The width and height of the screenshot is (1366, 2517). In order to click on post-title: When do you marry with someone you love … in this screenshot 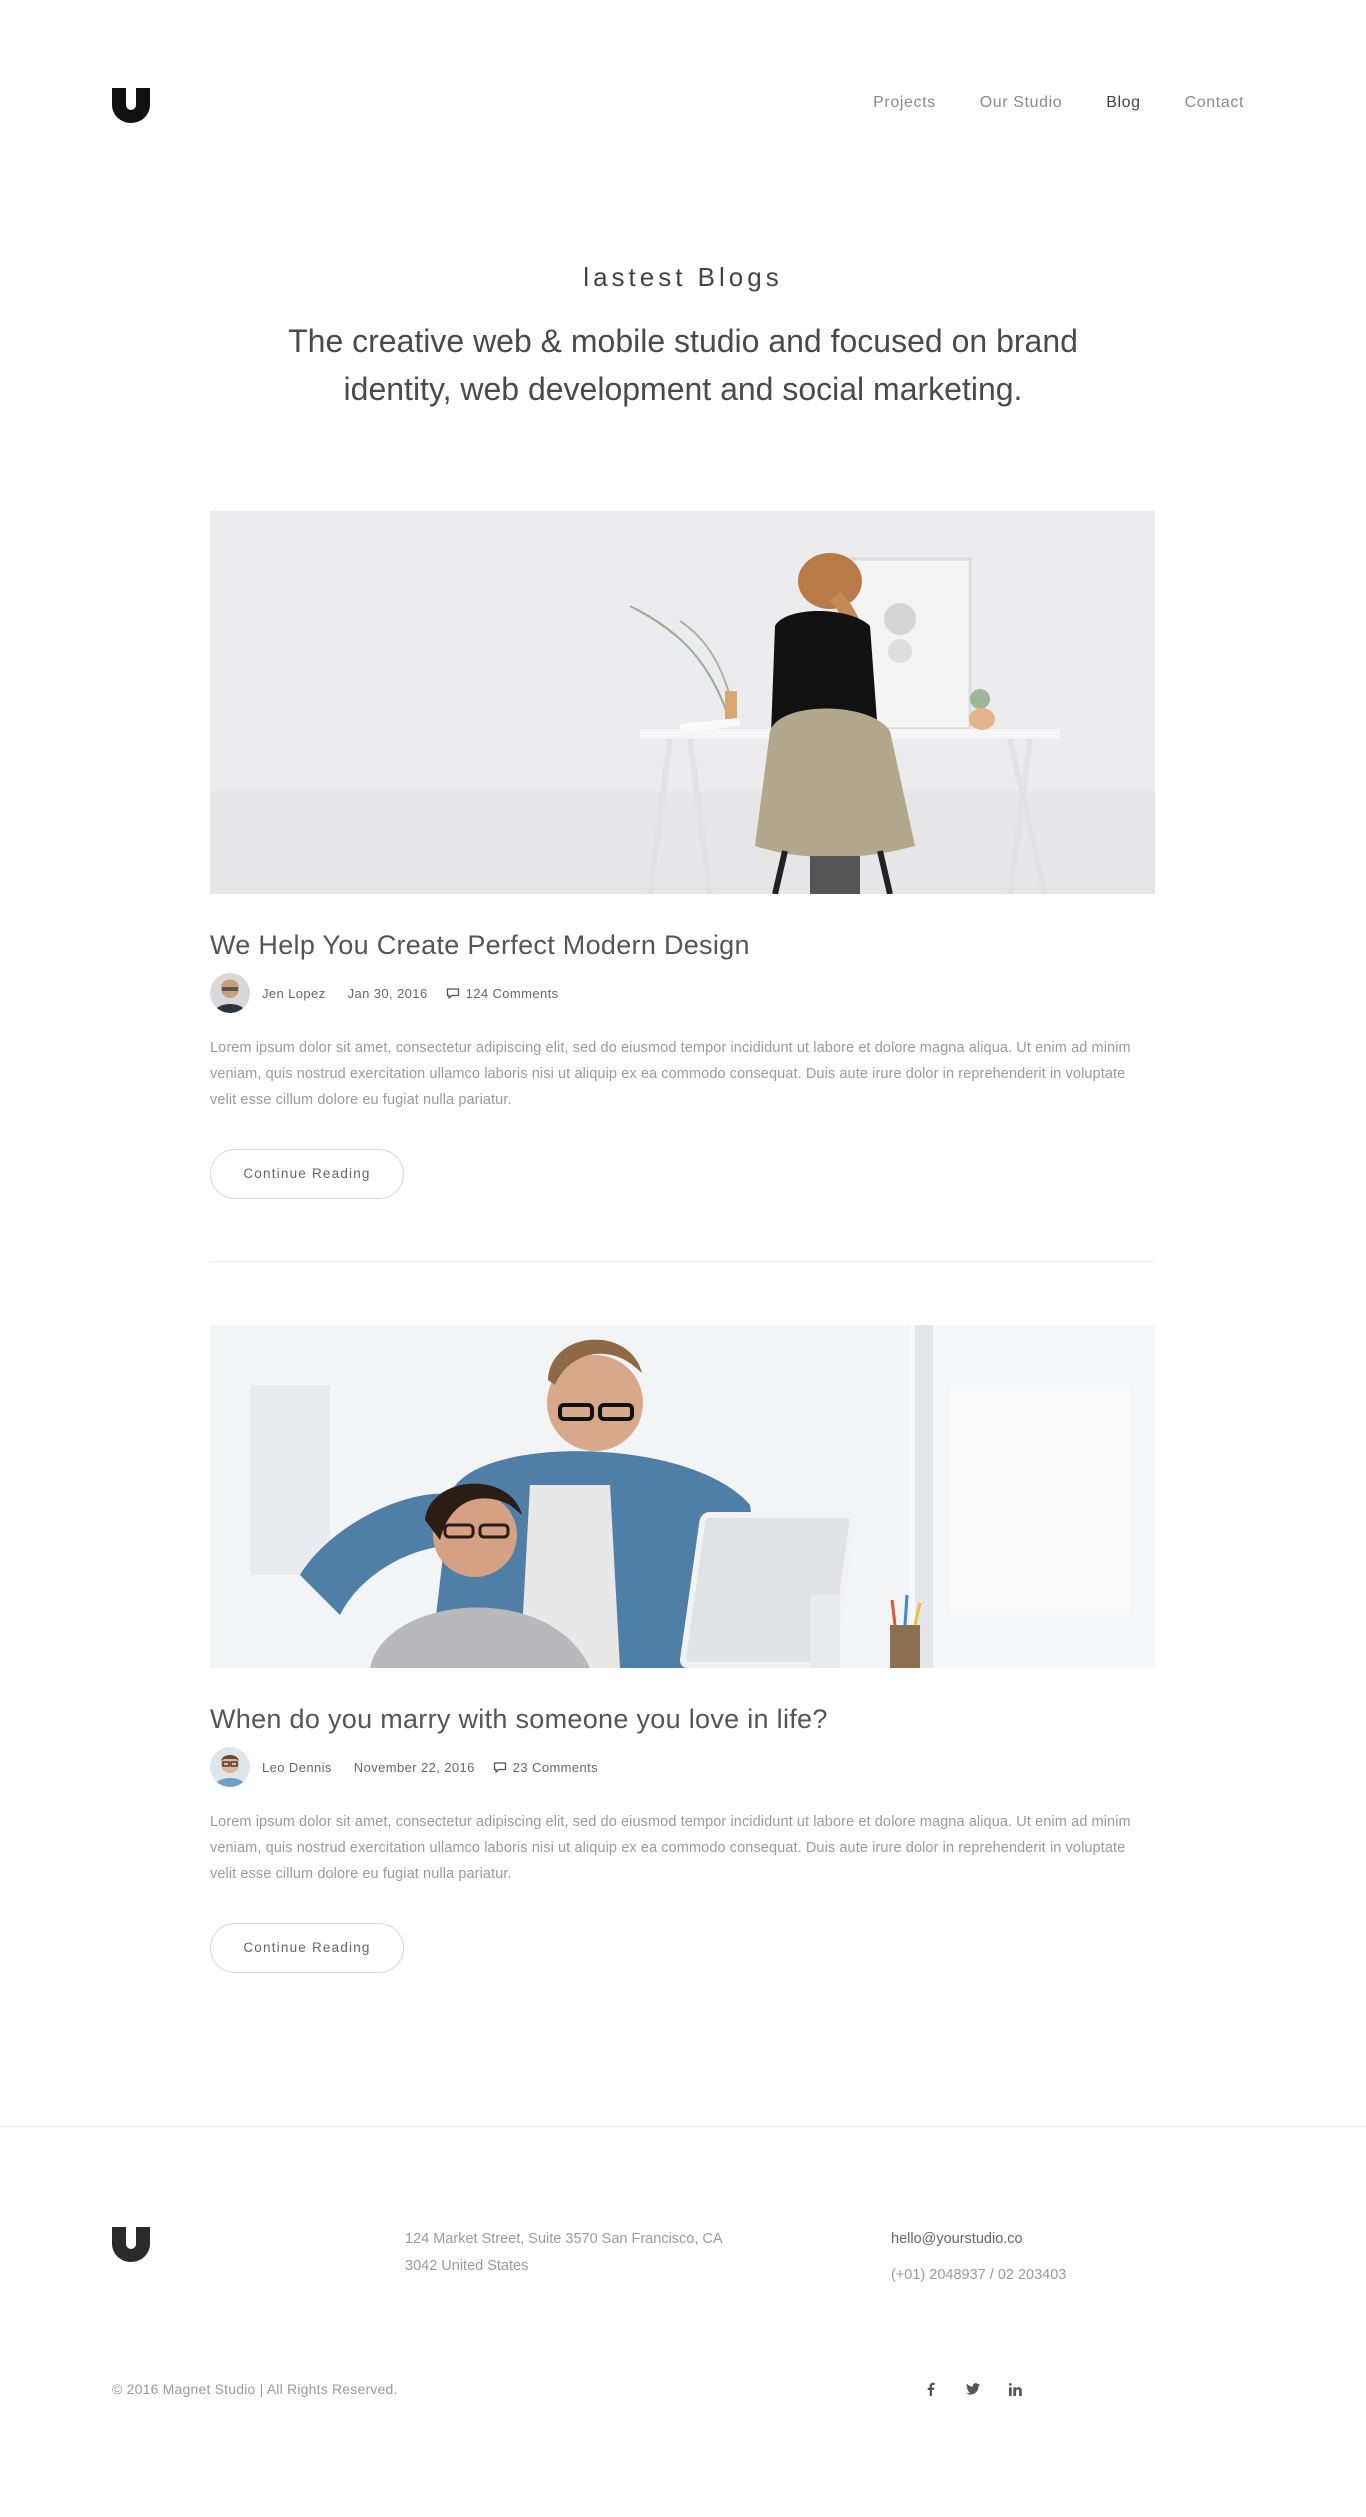, I will do `click(682, 1719)`.